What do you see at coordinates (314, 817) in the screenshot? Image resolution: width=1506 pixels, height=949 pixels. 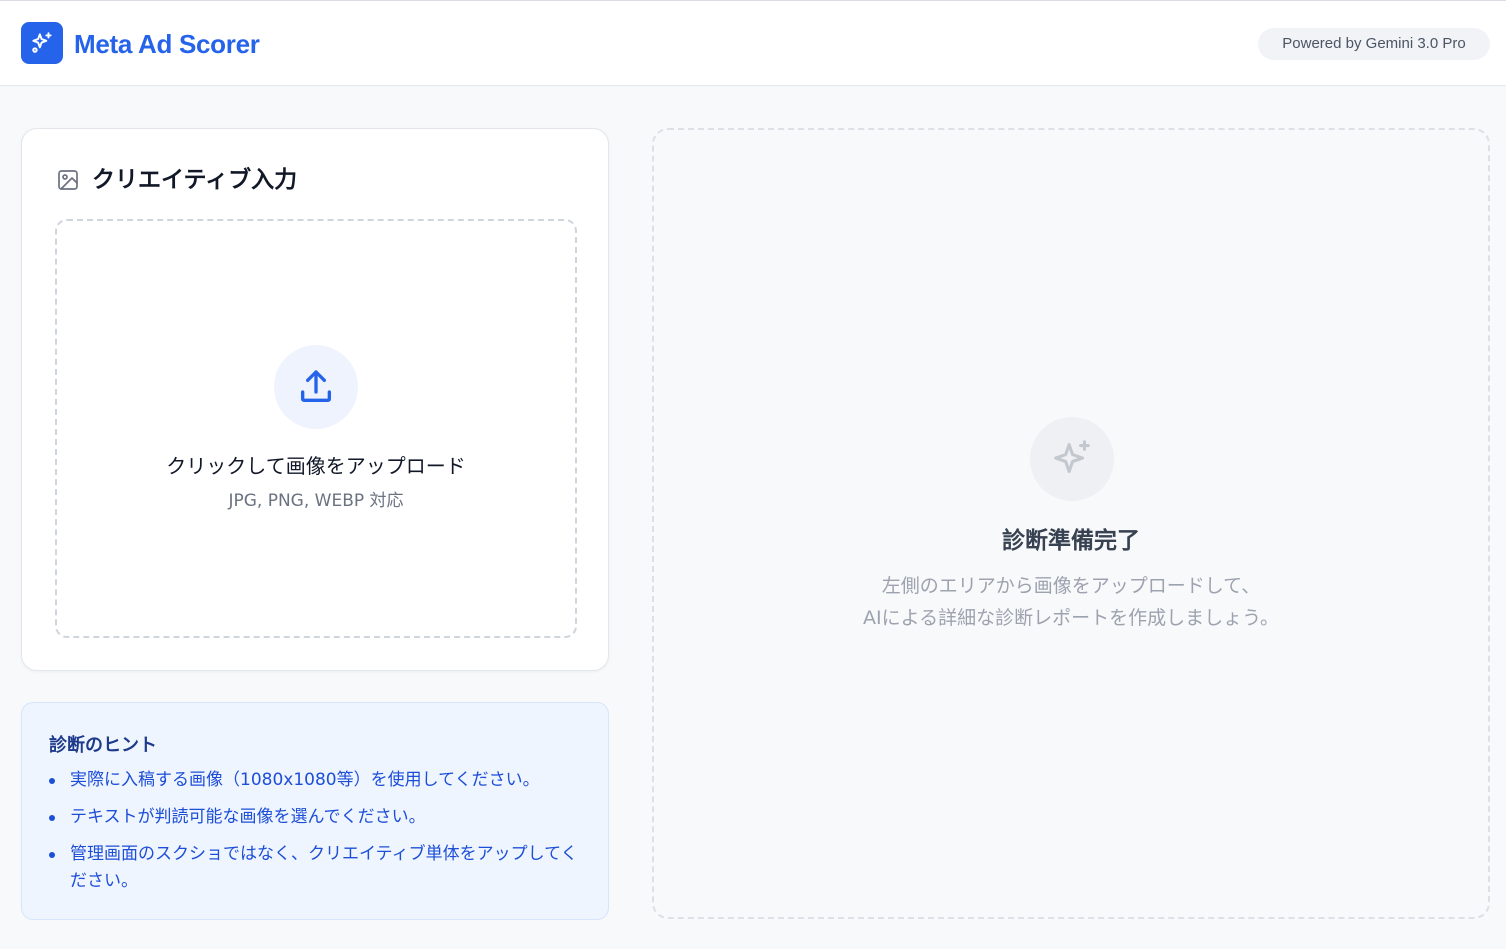 I see `hint-item: テキストが判読可能な画像を選んでください。` at bounding box center [314, 817].